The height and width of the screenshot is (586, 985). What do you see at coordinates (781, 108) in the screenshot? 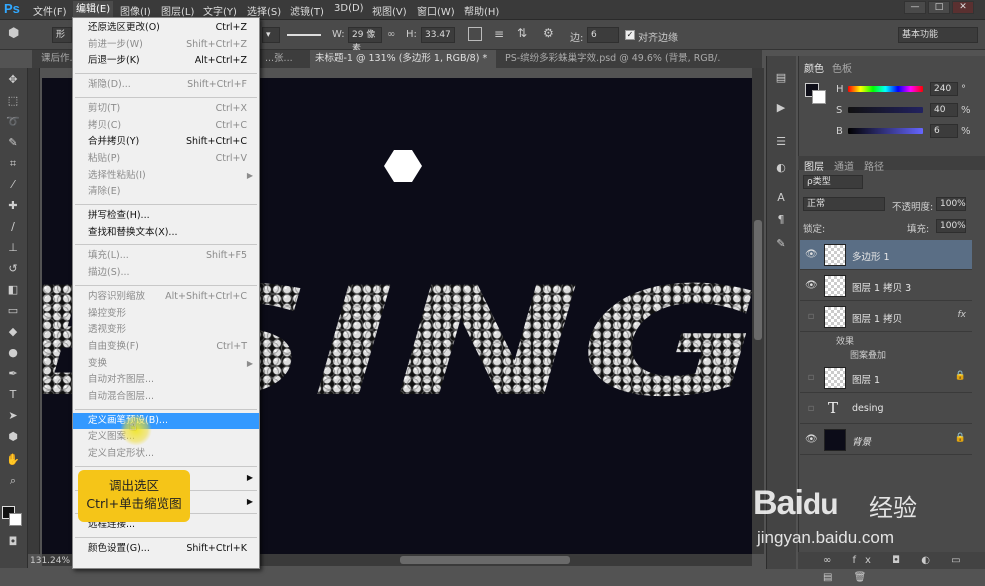
I see `actions-panel-icon: ▶` at bounding box center [781, 108].